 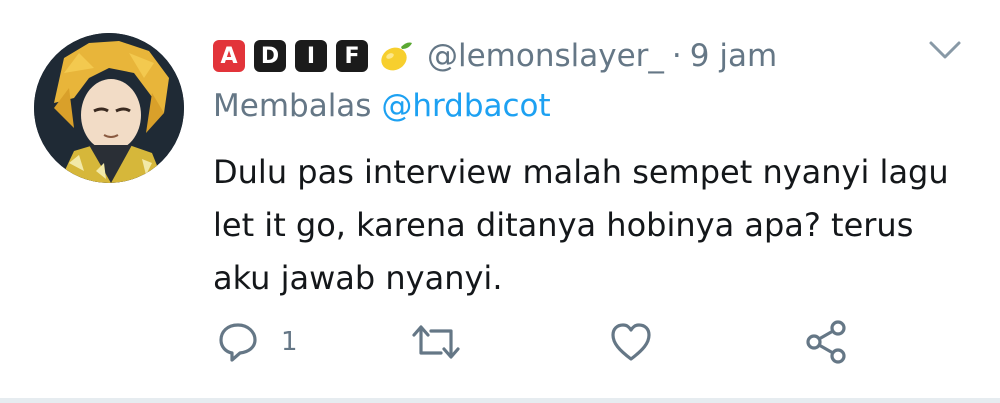 I want to click on replying-mention: @hrdbacot, so click(x=465, y=106).